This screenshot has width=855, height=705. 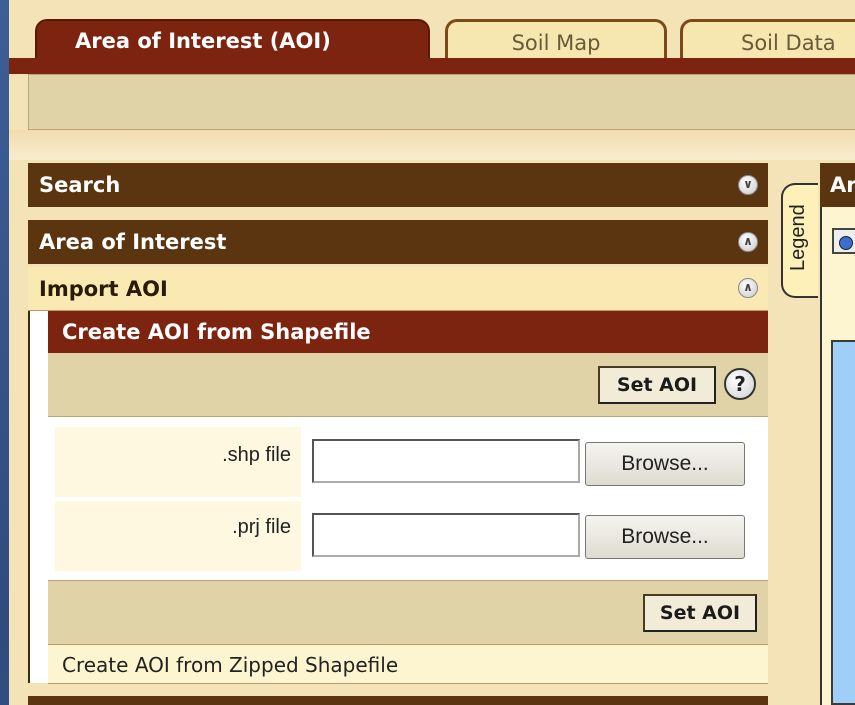 What do you see at coordinates (398, 700) in the screenshot?
I see `next-panel-header` at bounding box center [398, 700].